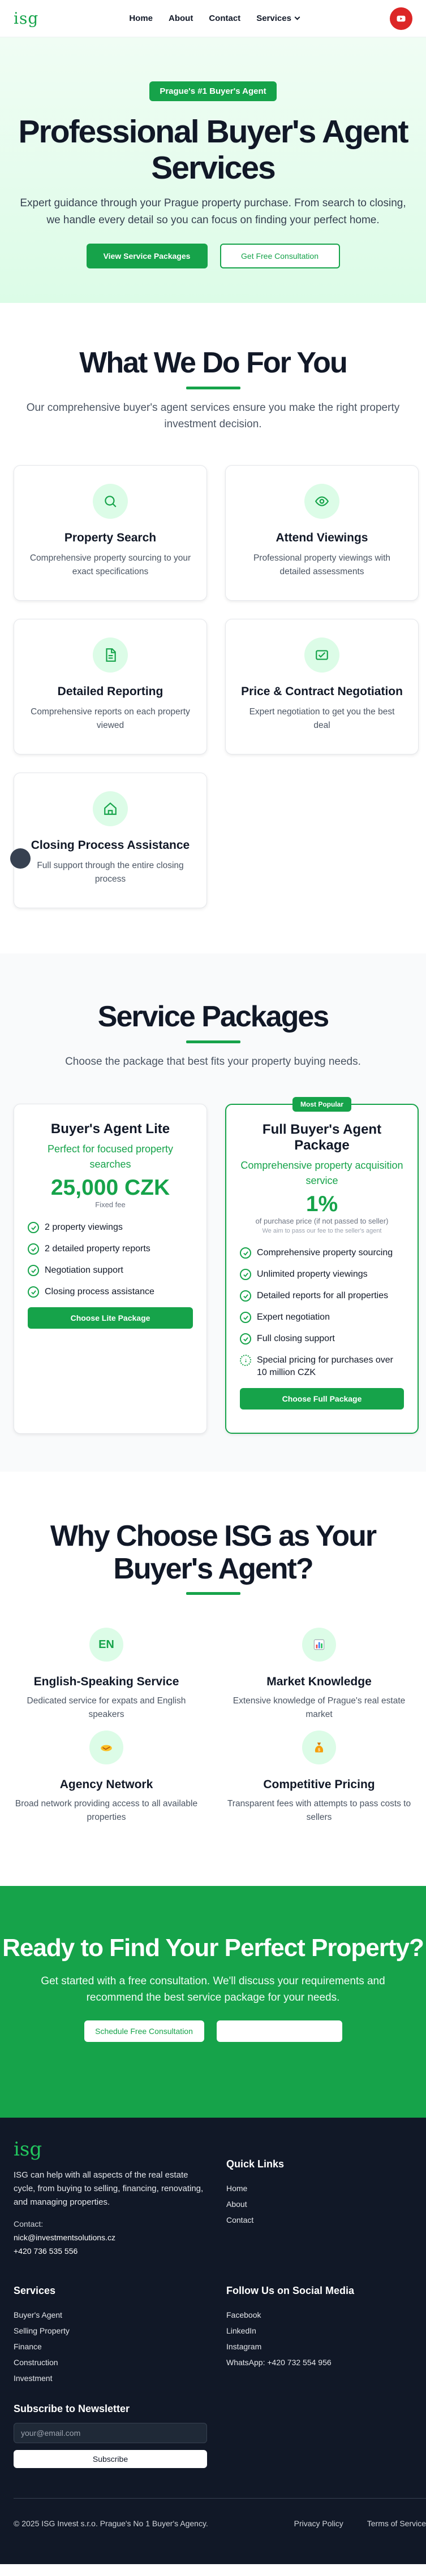  What do you see at coordinates (320, 2220) in the screenshot?
I see `footer-link-contact: Contact` at bounding box center [320, 2220].